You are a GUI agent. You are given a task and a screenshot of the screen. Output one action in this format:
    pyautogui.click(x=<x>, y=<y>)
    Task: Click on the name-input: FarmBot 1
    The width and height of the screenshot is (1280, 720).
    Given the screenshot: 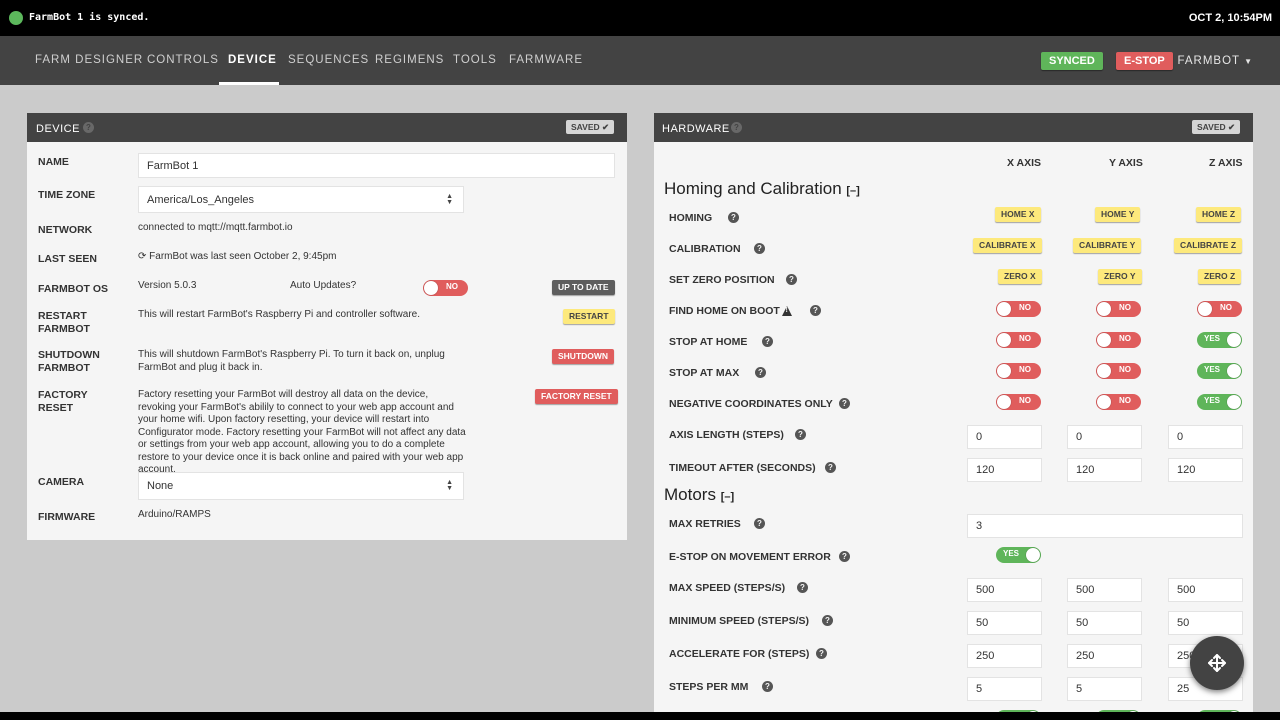 What is the action you would take?
    pyautogui.click(x=376, y=165)
    